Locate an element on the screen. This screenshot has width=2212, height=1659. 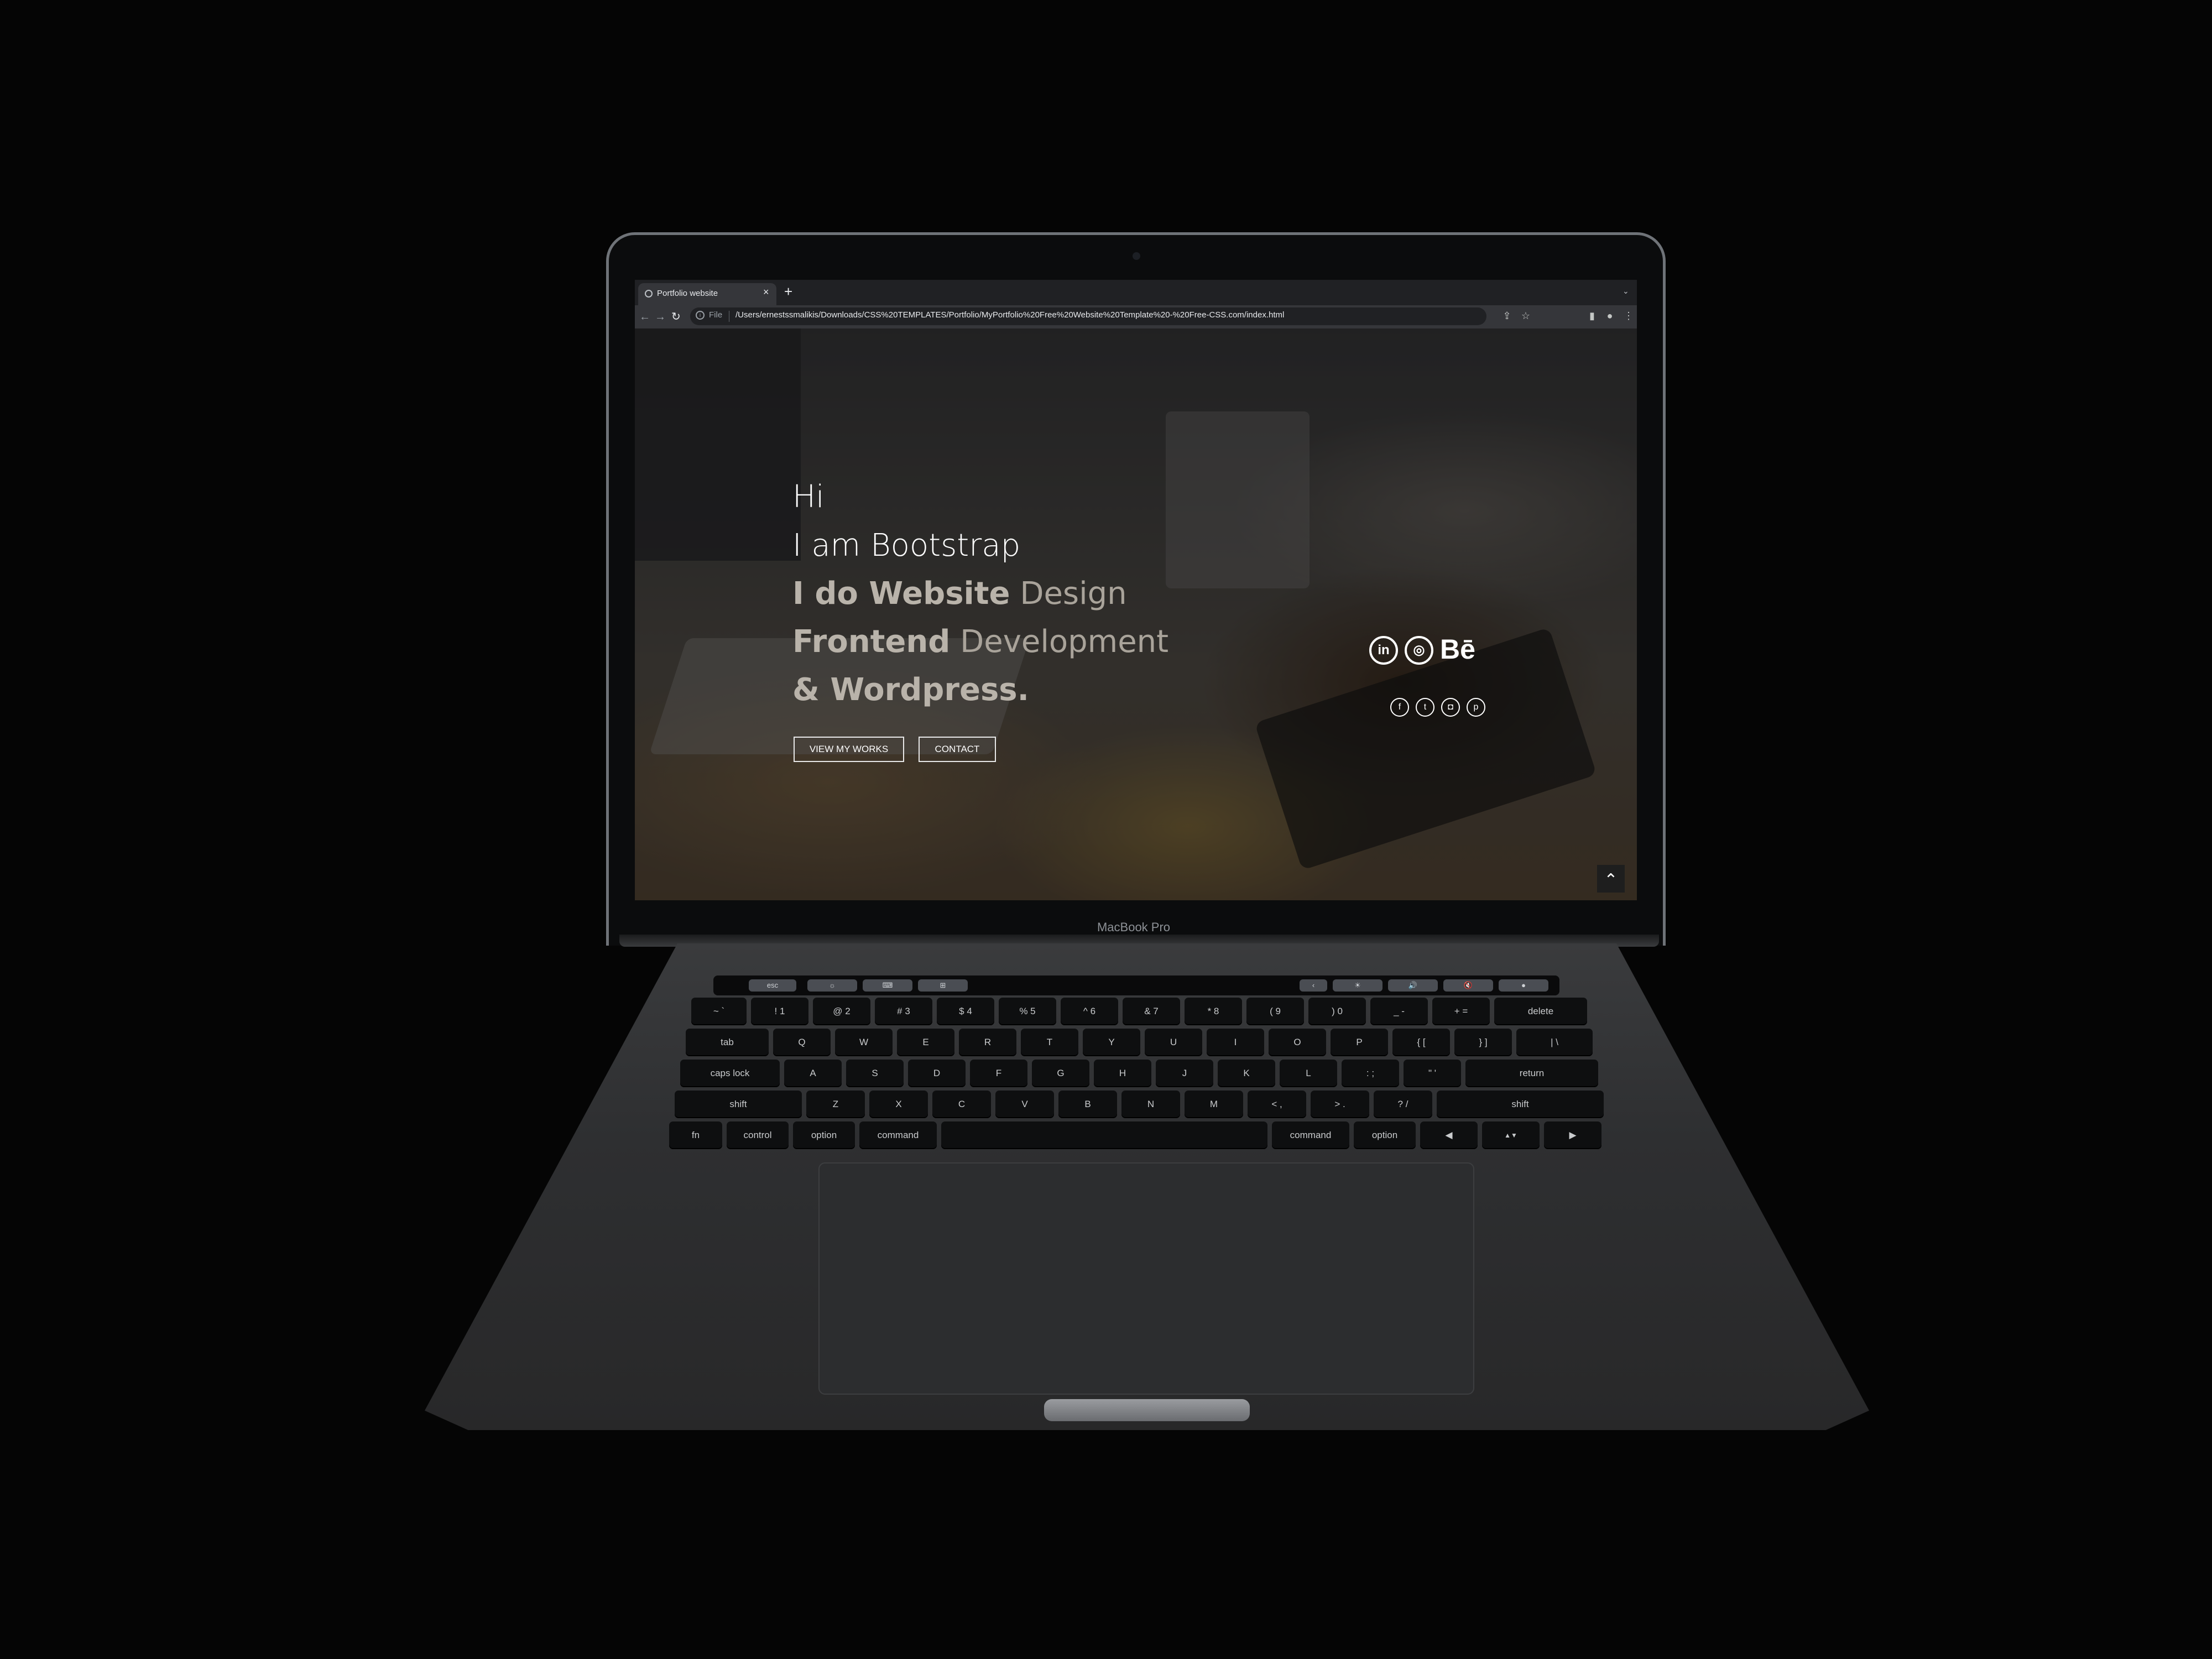
twitter-icon: t is located at coordinates (1425, 707).